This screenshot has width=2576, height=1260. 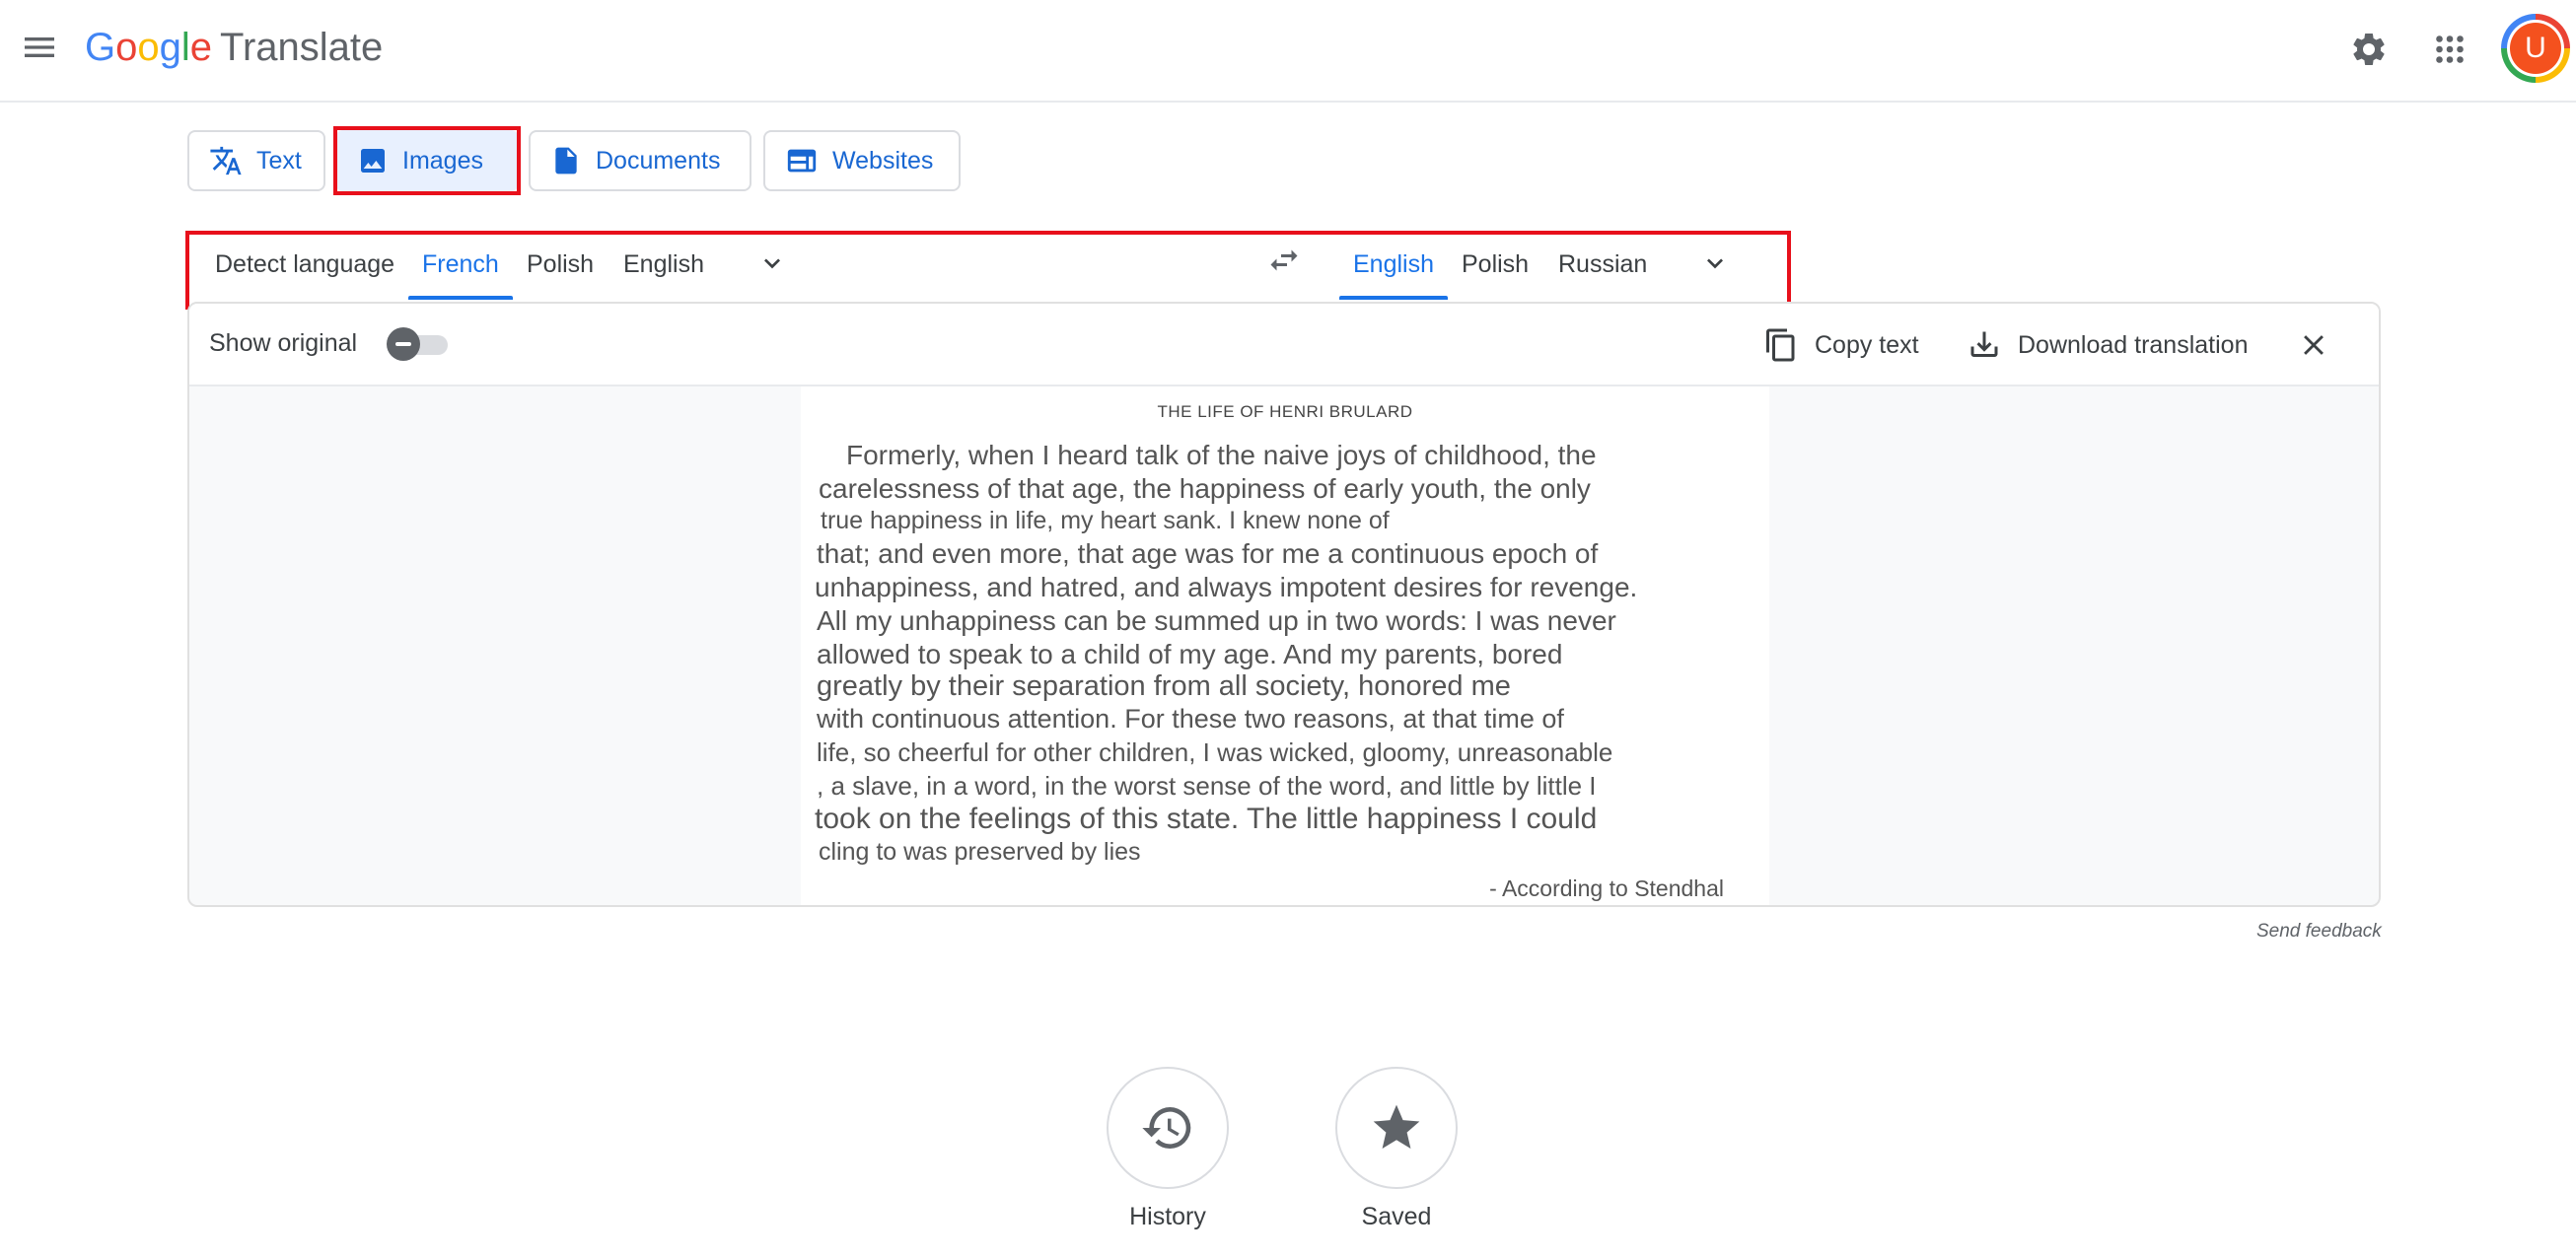 I want to click on doc-signature: - According to Stendhal, so click(x=1606, y=888).